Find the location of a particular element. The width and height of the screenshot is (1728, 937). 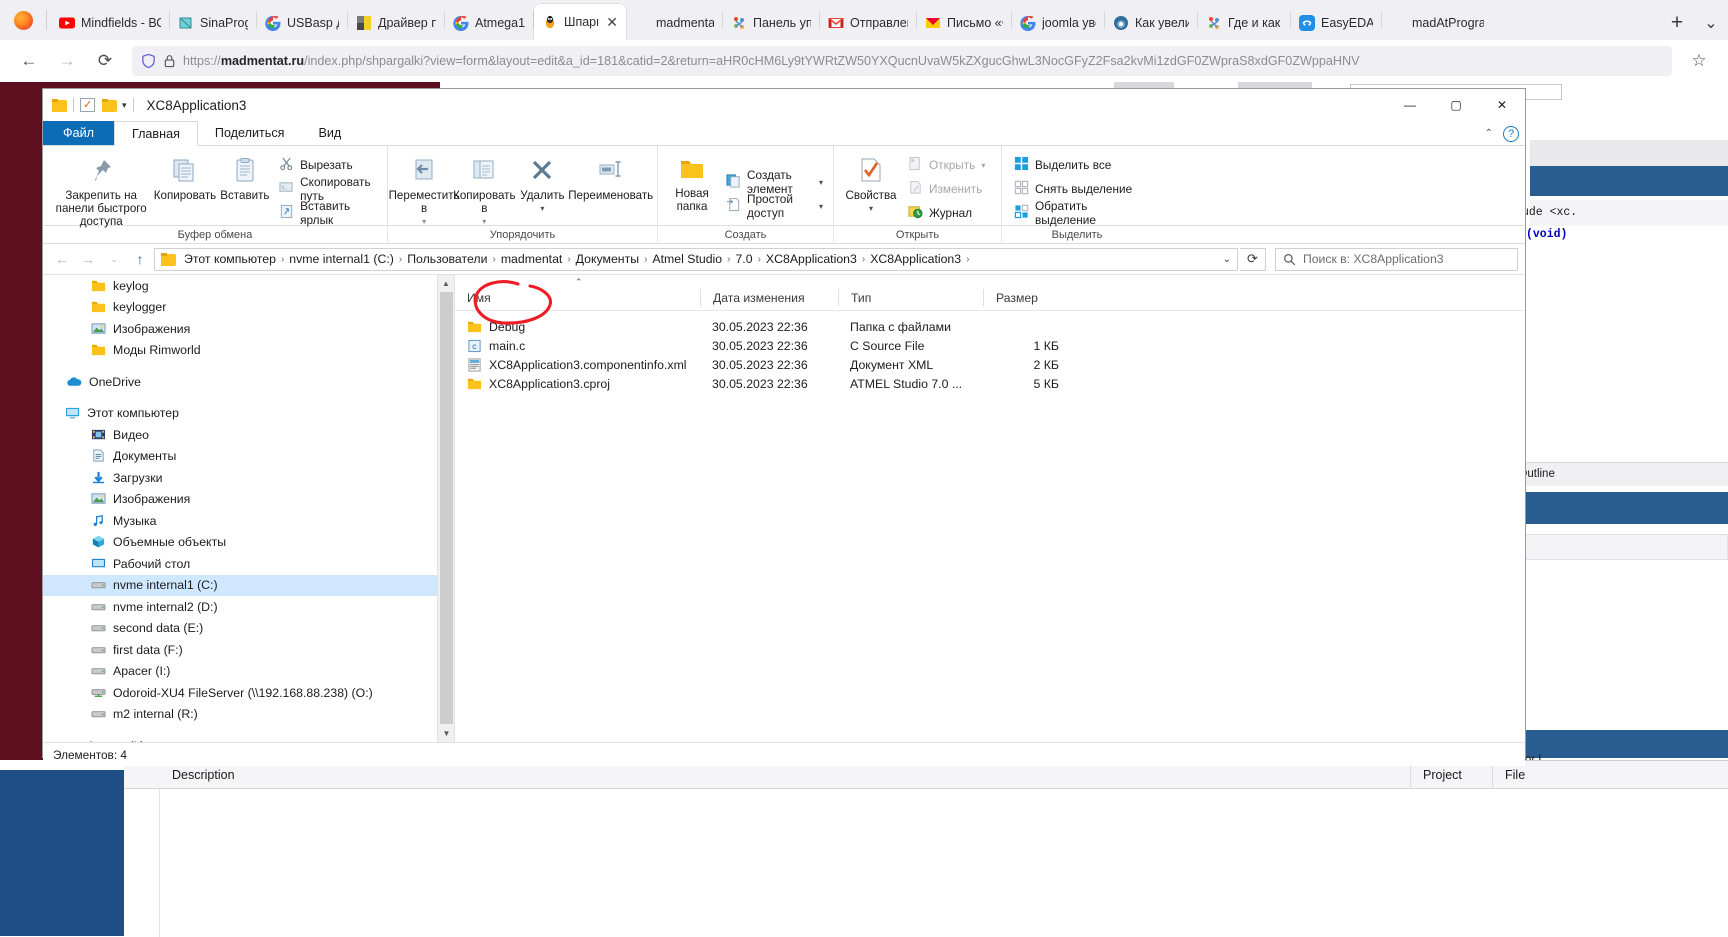

browser-tab-14: EasyEDA (ст is located at coordinates (1336, 23).